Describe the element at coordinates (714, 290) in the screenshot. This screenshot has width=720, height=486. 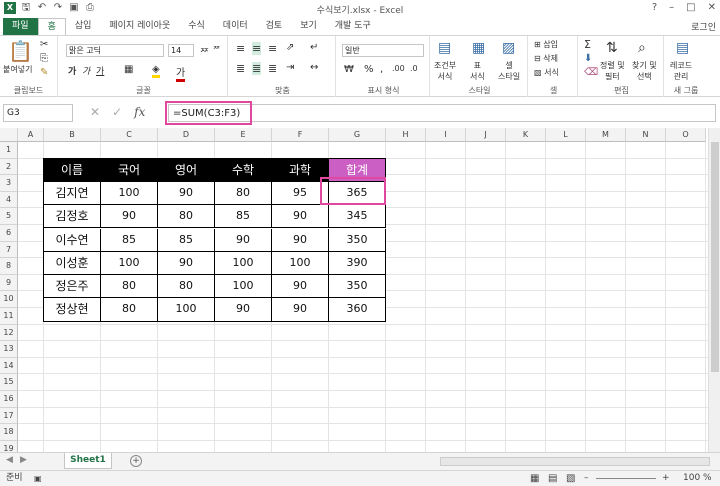
I see `vertical-scrollbar` at that location.